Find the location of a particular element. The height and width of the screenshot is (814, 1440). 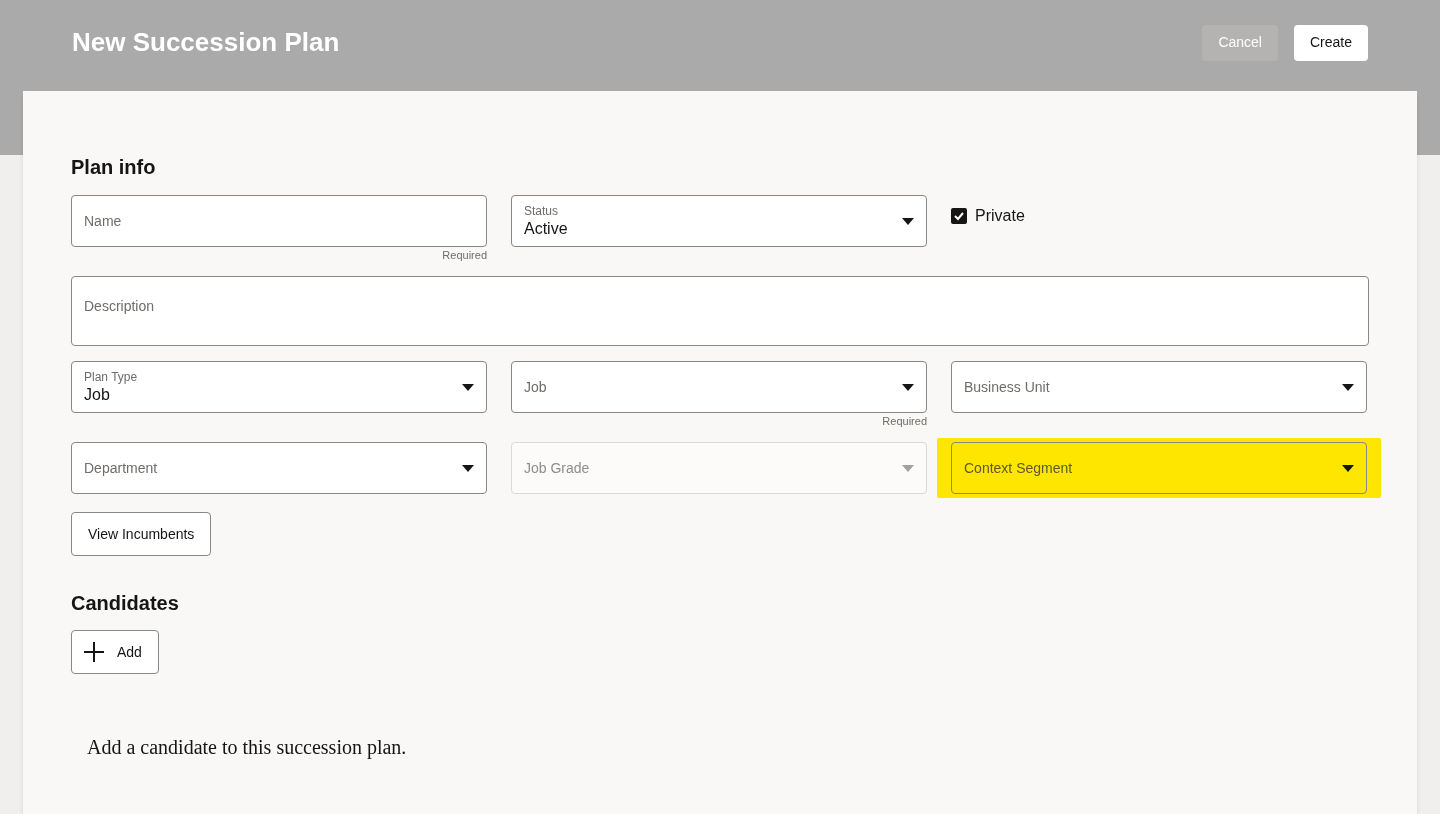

field-value: Job is located at coordinates (97, 394).